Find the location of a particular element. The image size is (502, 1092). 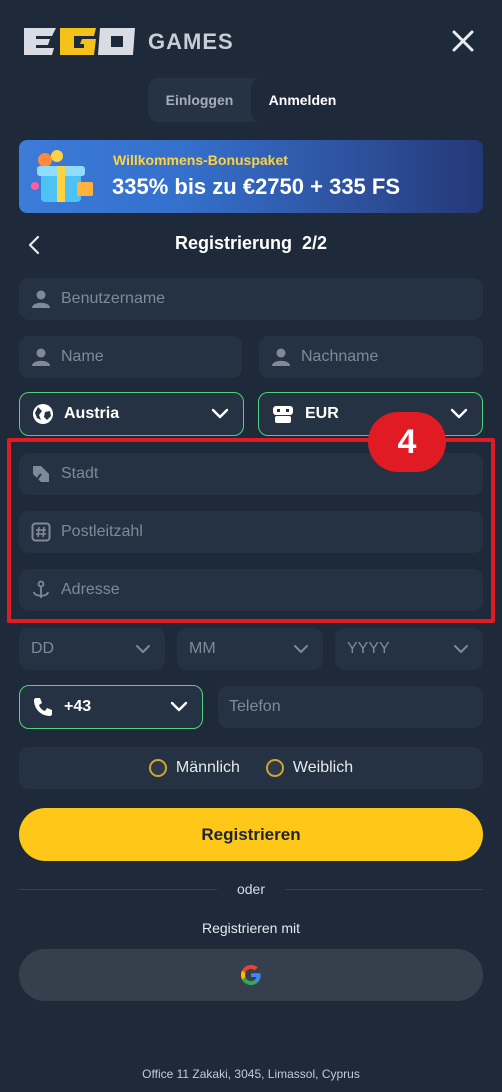

lastname-placeholder: Nachname is located at coordinates (340, 356).